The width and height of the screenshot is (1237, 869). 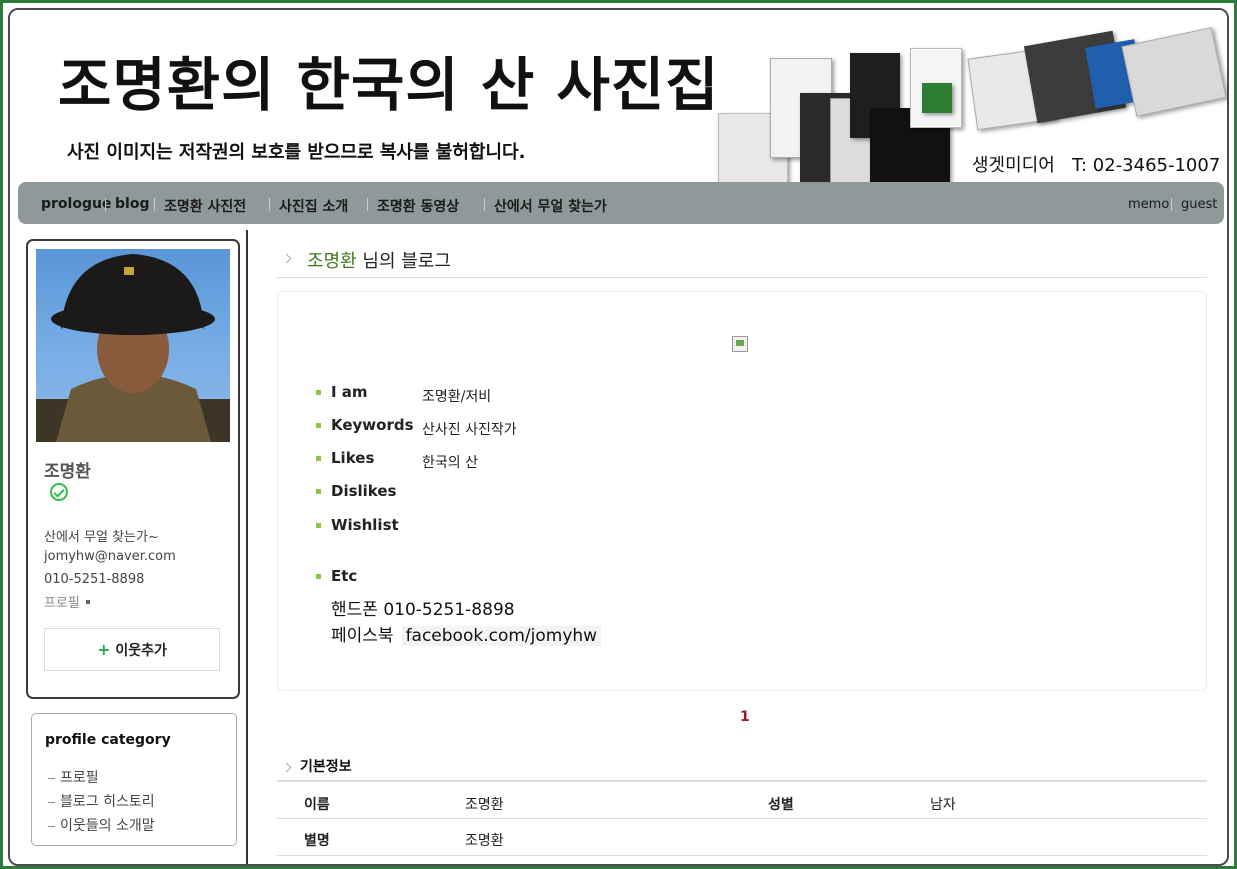 I want to click on profile-tagline: 산에서 무얼 찾는가~, so click(x=101, y=537).